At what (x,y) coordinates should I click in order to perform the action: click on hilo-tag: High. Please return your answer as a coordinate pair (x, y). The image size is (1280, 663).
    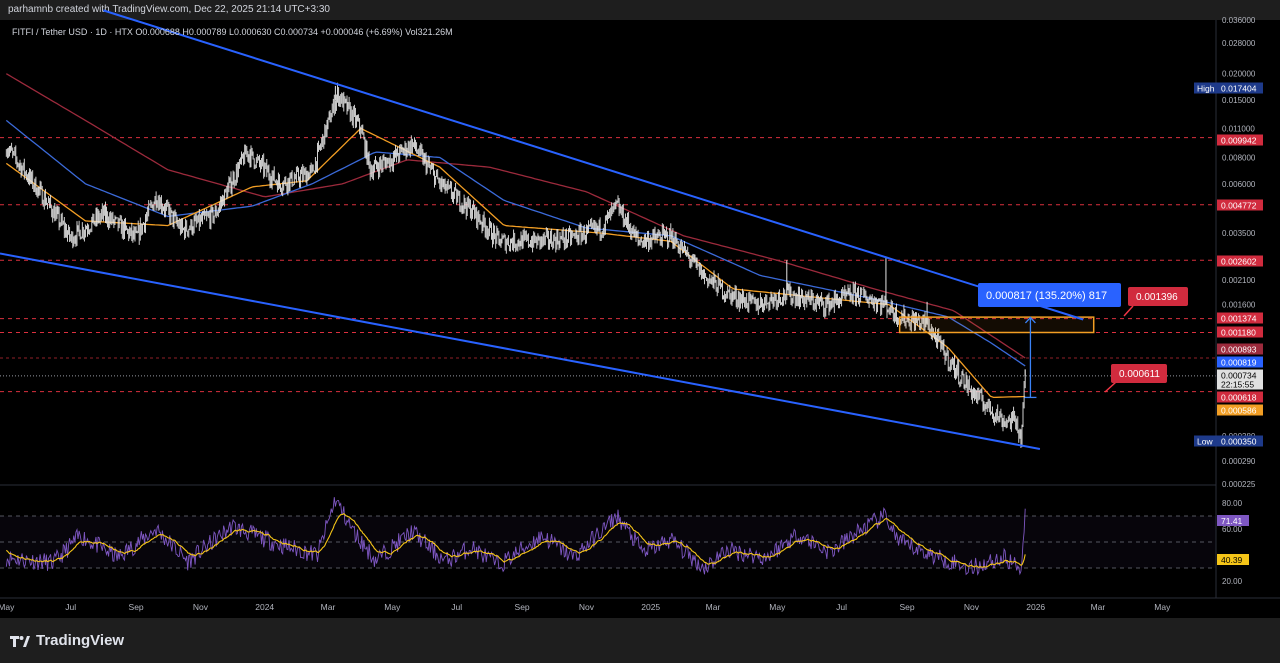
    Looking at the image, I should click on (1206, 89).